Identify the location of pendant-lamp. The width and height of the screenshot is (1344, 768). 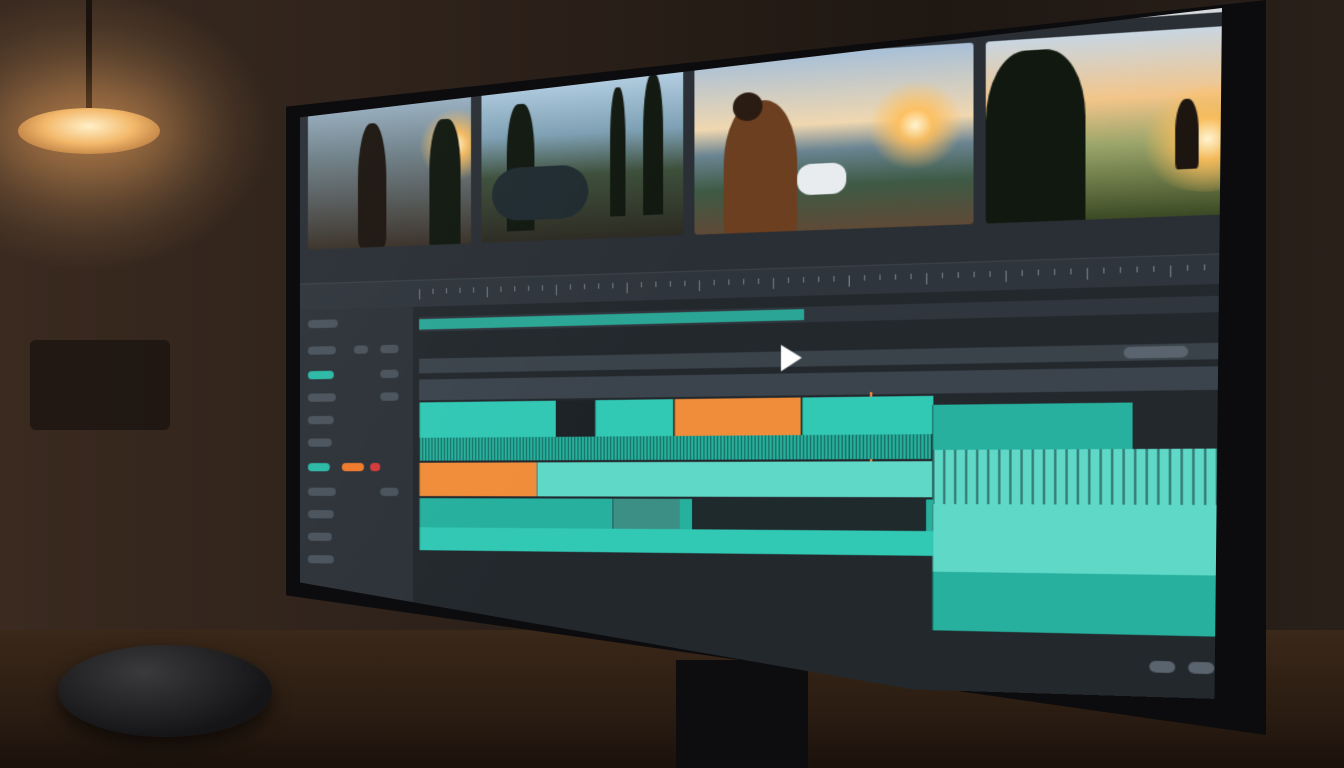
(89, 131).